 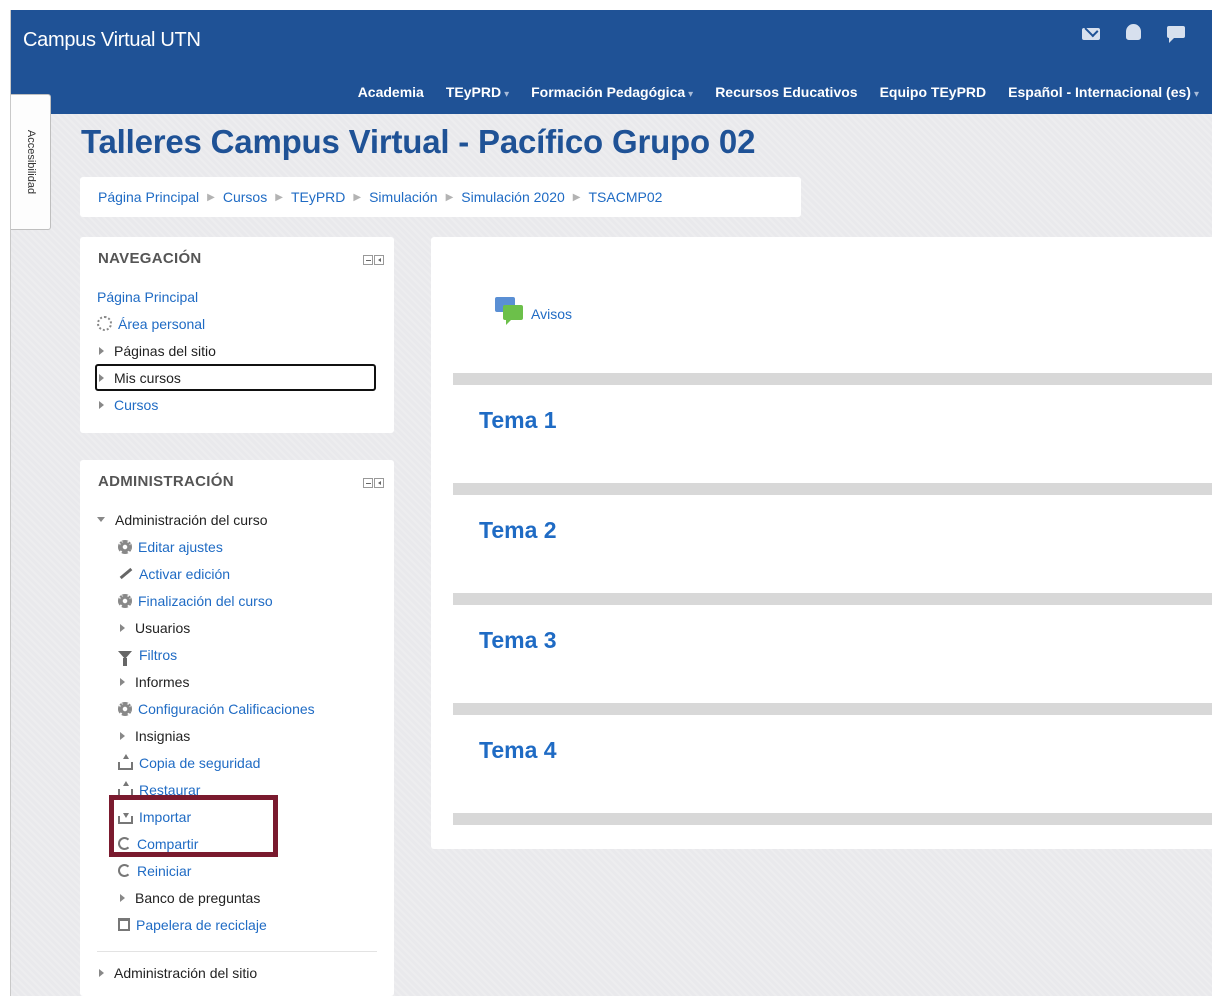 What do you see at coordinates (216, 924) in the screenshot?
I see `admin-item-papelera: Papelera de reciclaje` at bounding box center [216, 924].